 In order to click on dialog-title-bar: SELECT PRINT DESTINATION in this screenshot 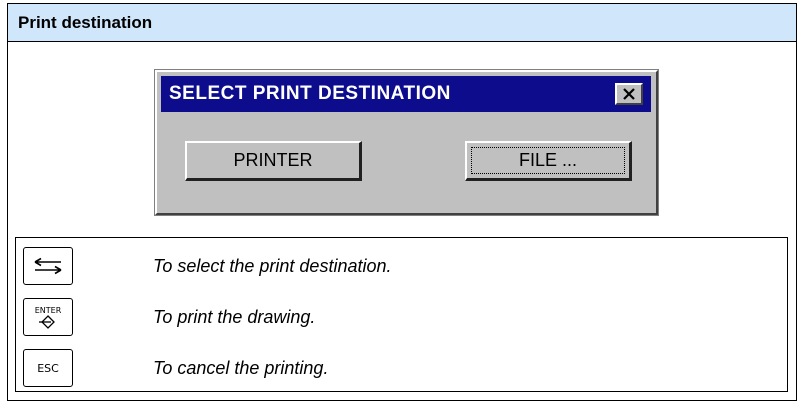, I will do `click(406, 94)`.